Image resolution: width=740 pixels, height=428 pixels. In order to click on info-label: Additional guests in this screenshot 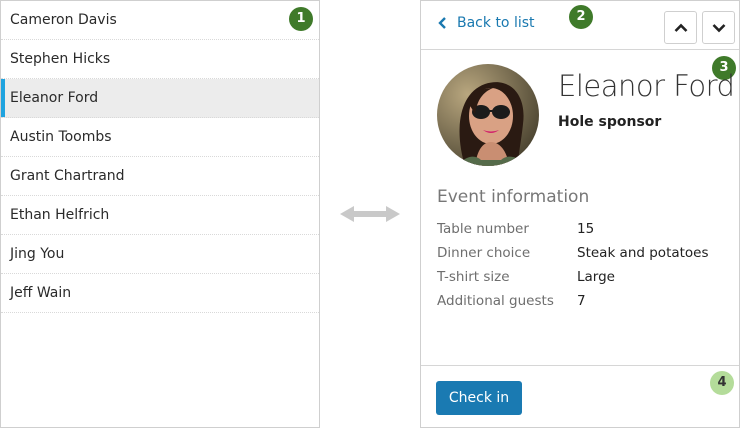, I will do `click(495, 301)`.